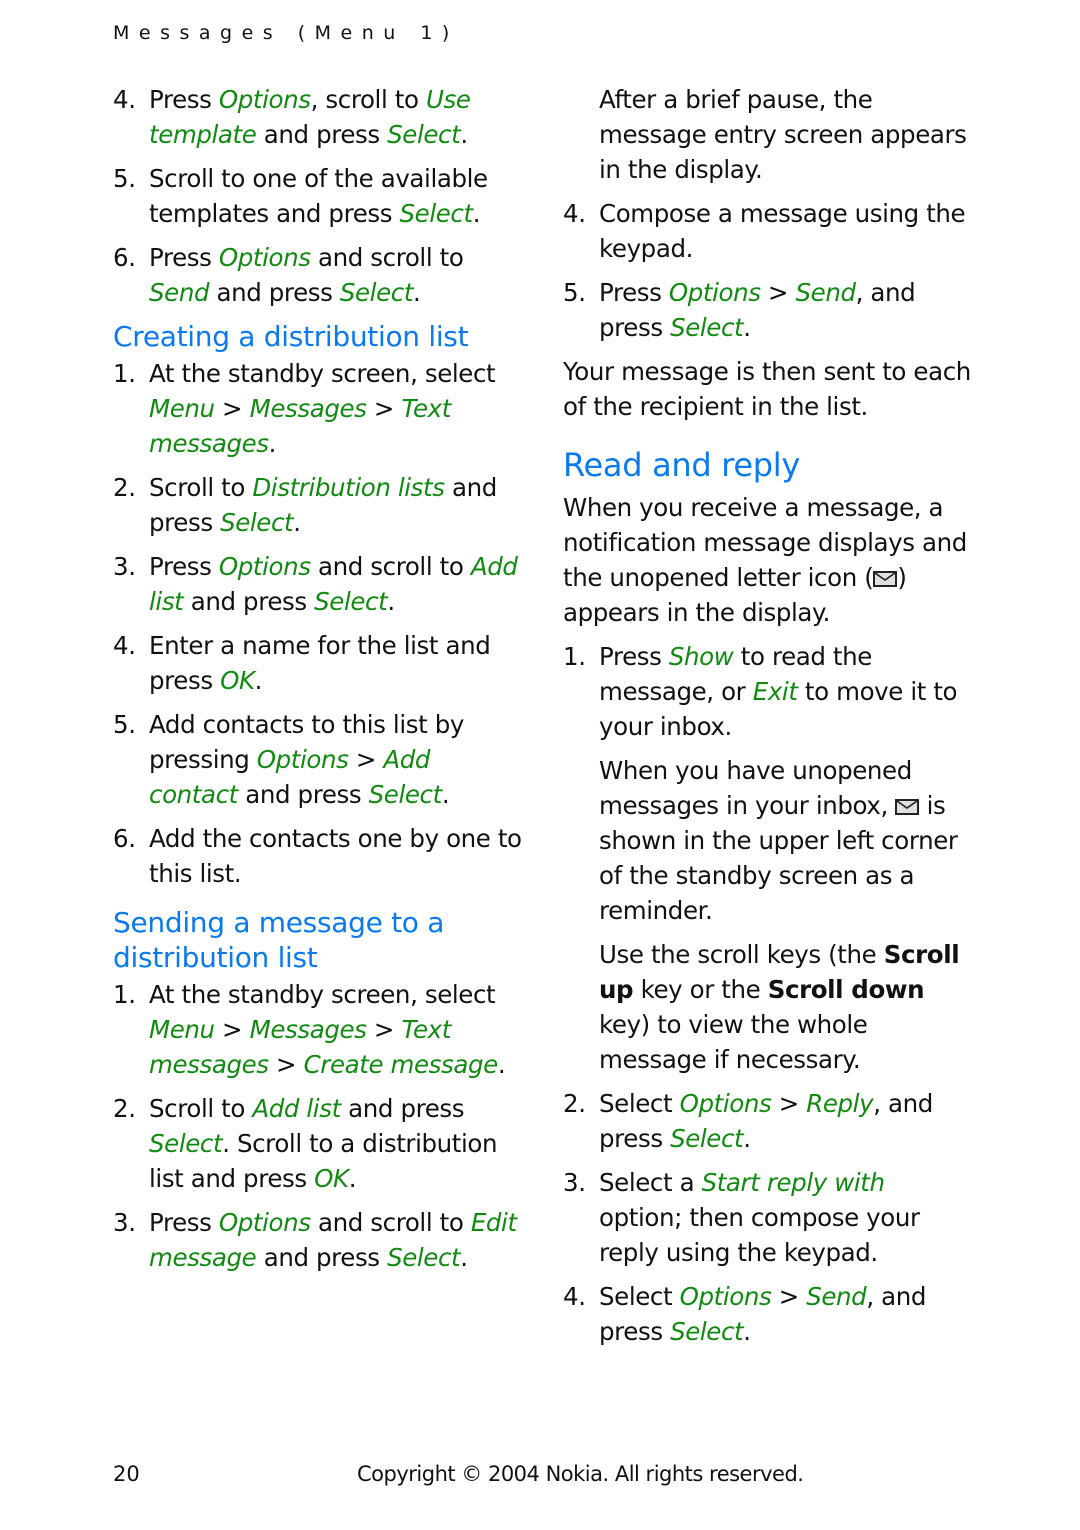 The height and width of the screenshot is (1530, 1080). What do you see at coordinates (846, 989) in the screenshot?
I see `key-name: Scroll down` at bounding box center [846, 989].